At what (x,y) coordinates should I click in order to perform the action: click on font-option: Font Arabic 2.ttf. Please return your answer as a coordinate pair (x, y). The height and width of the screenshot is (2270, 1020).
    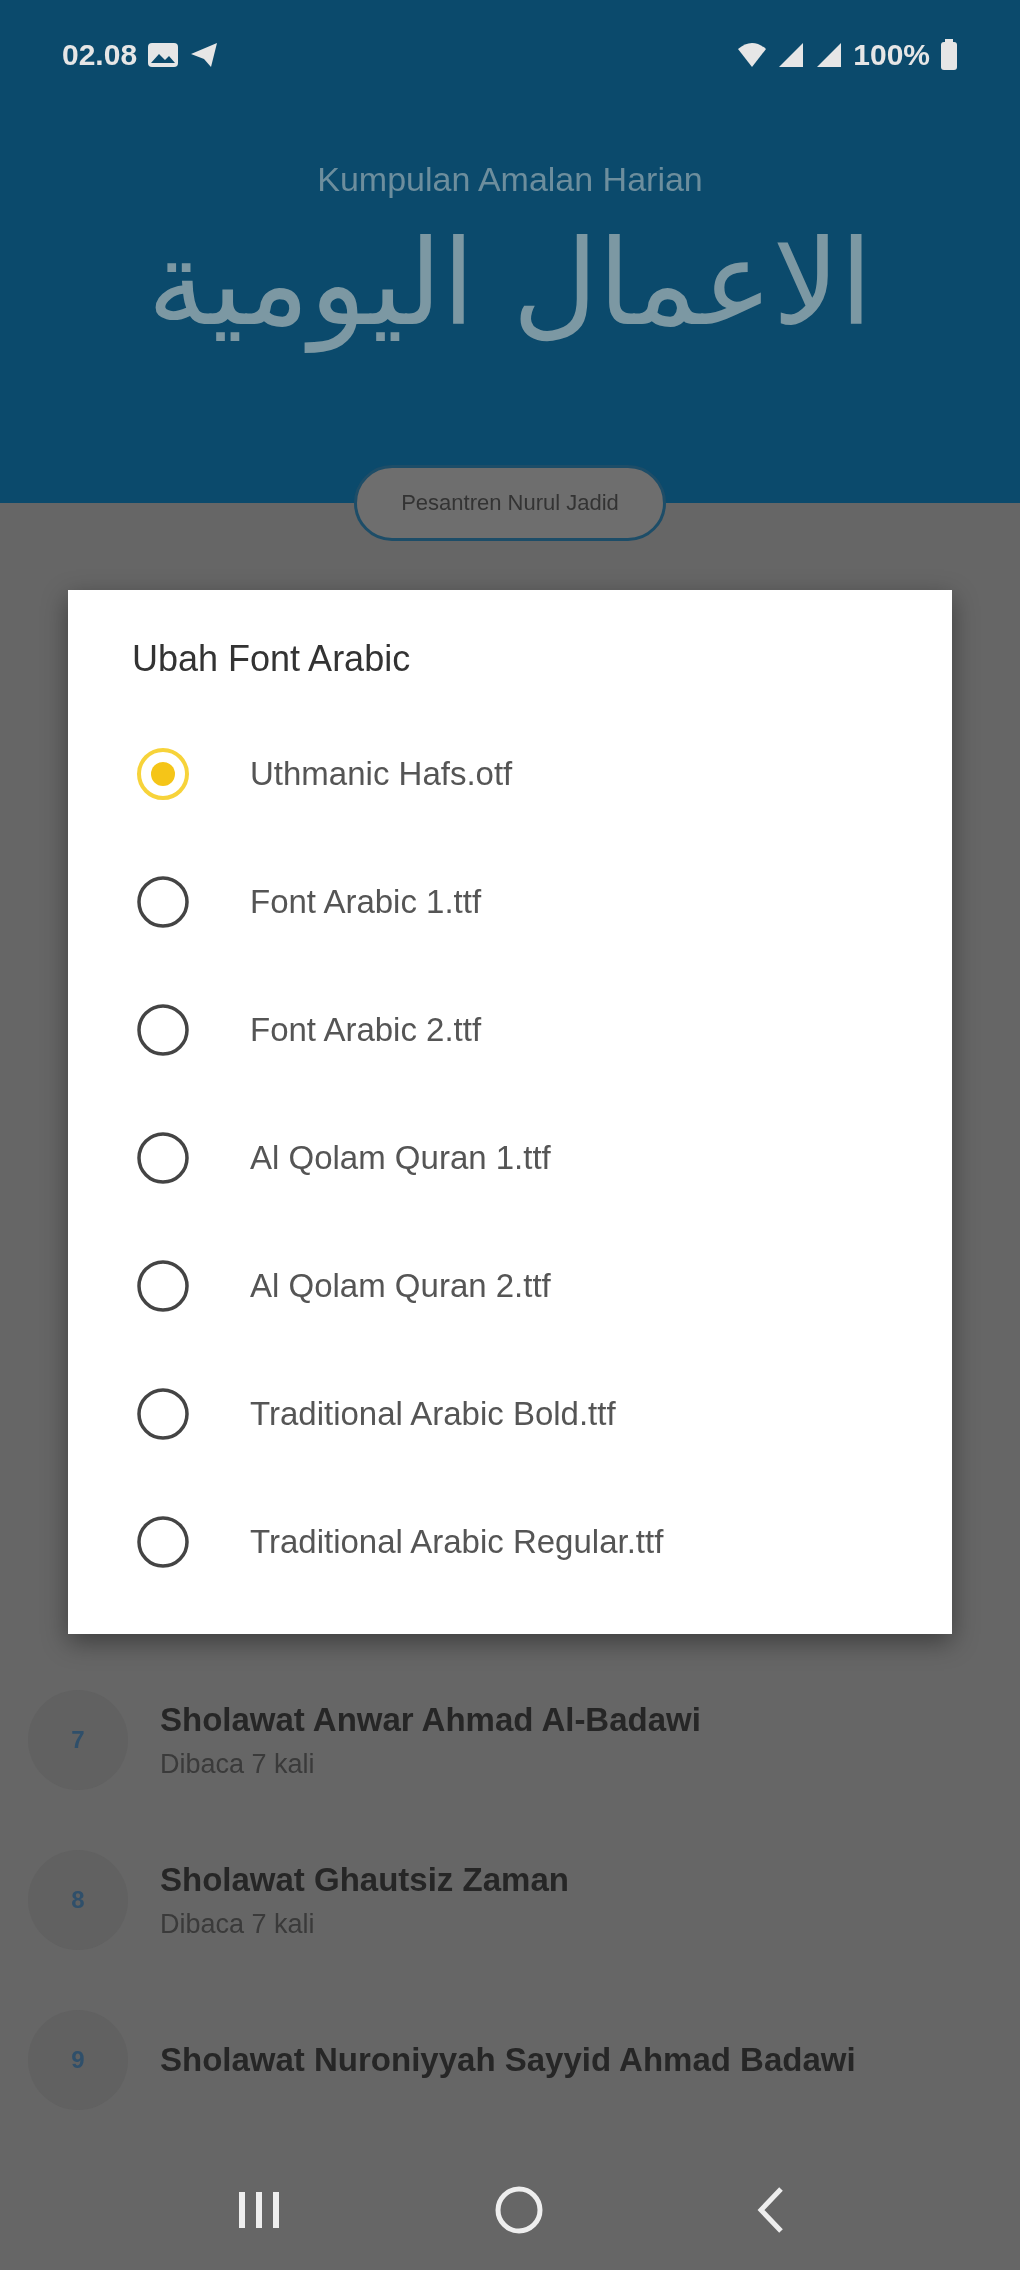
    Looking at the image, I should click on (366, 1030).